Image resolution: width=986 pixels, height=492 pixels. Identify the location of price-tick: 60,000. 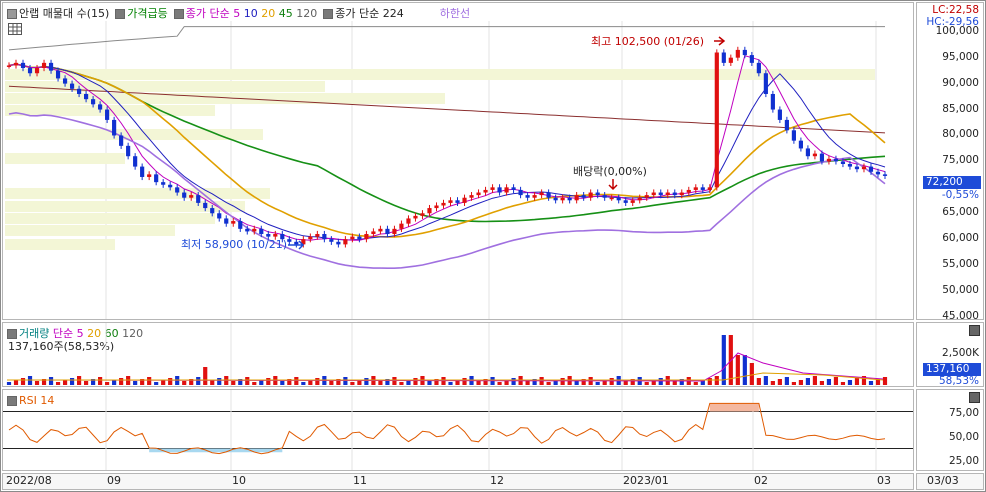
(960, 238).